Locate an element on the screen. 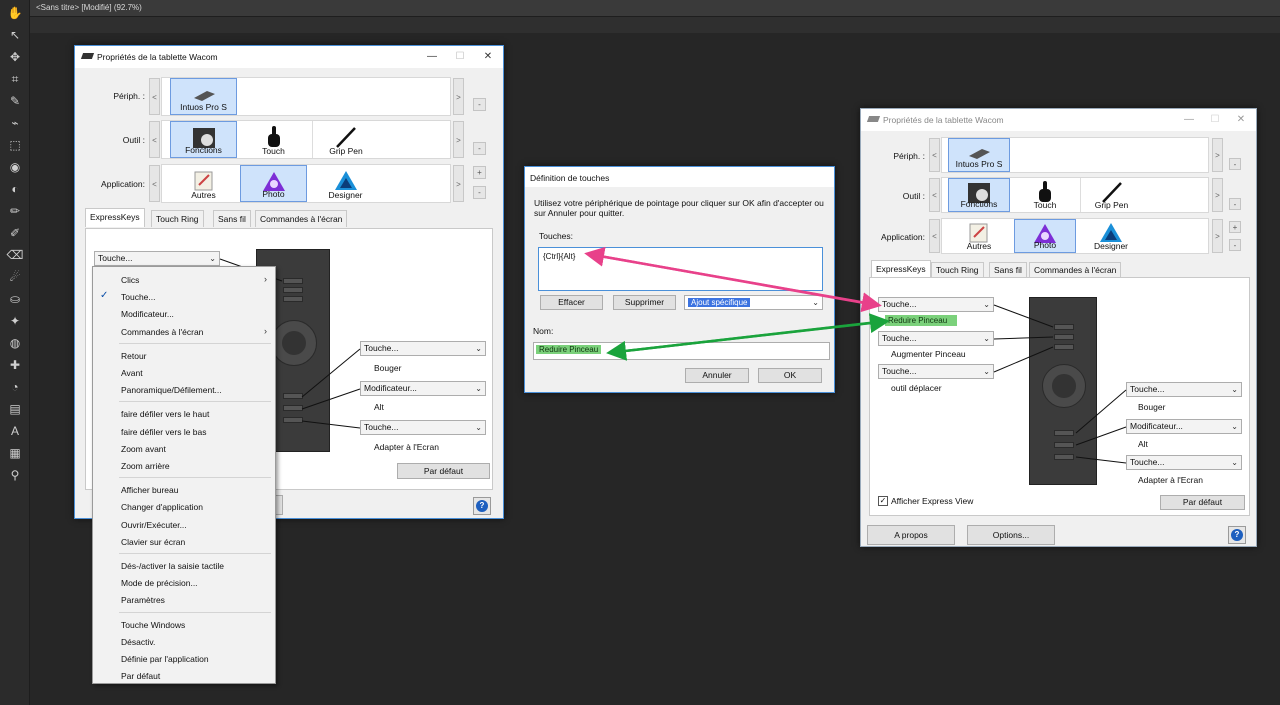  stamp-icon: ⛀ is located at coordinates (15, 299).